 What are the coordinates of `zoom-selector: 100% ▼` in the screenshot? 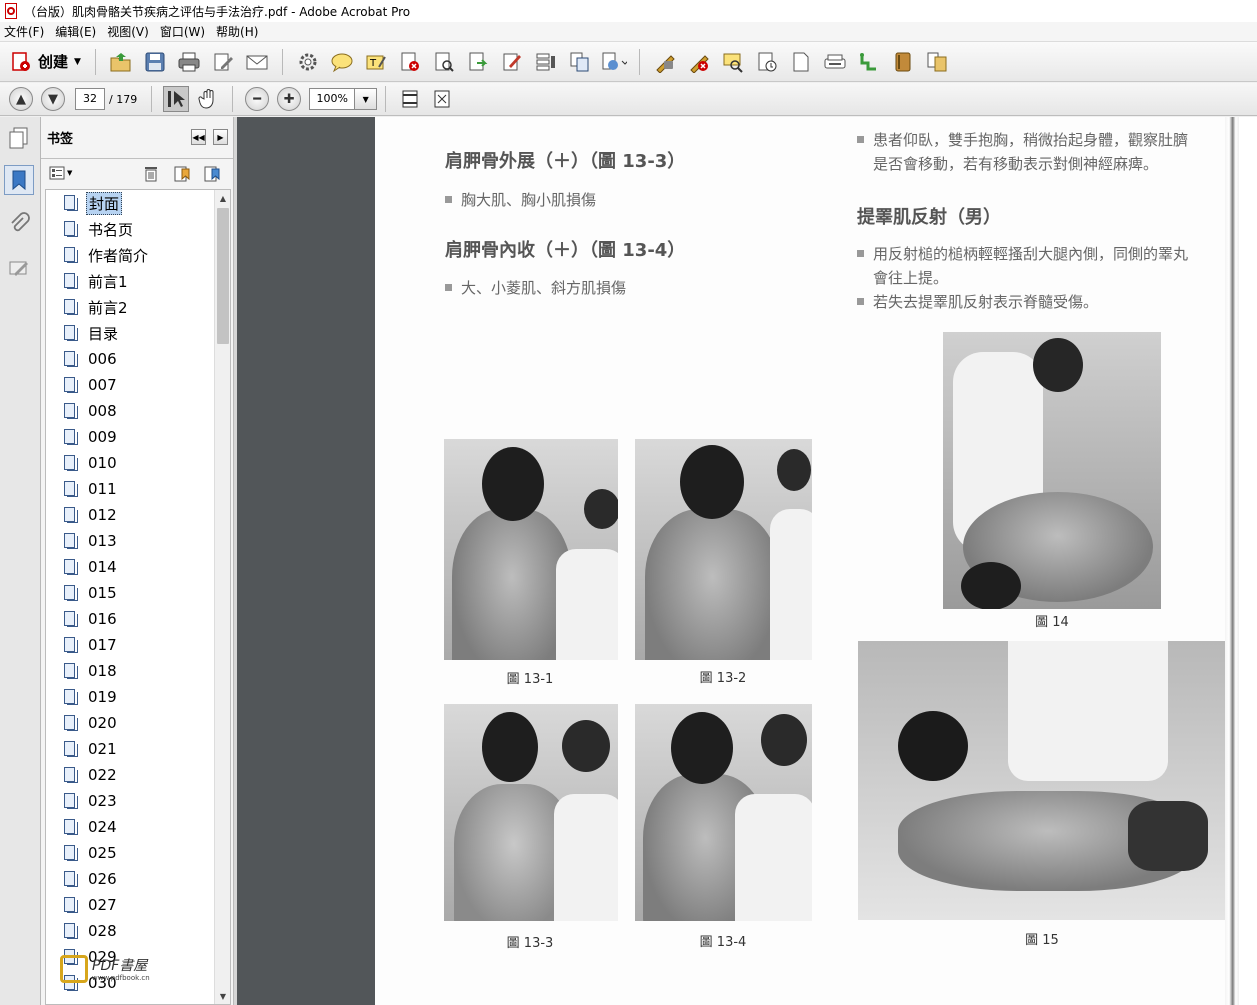 It's located at (343, 99).